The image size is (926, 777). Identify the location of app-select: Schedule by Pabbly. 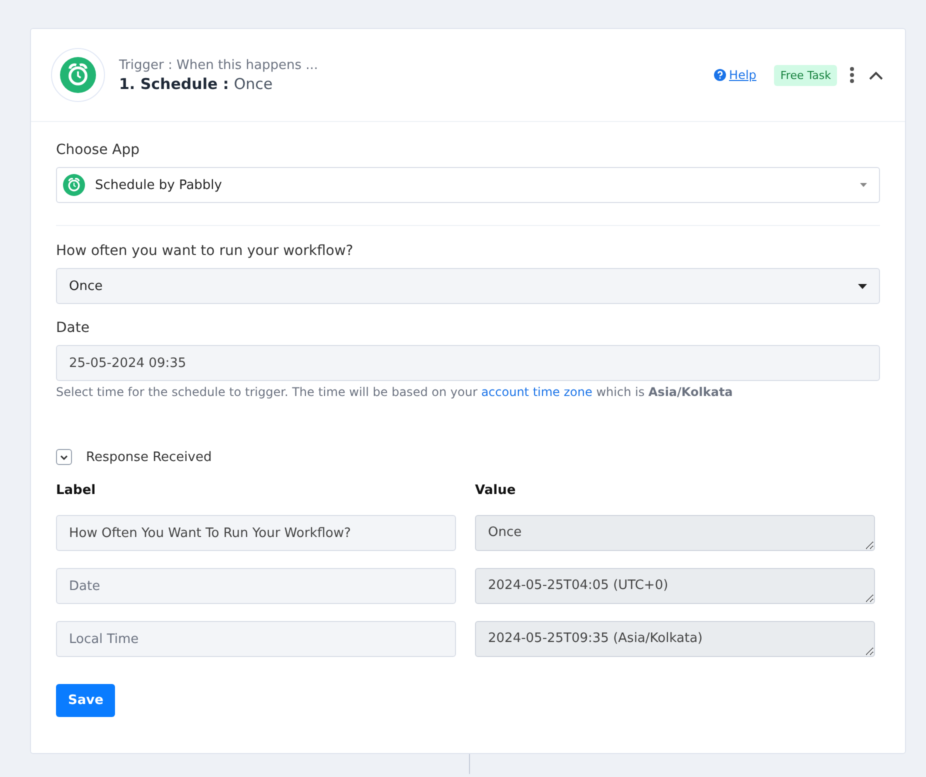
(468, 185).